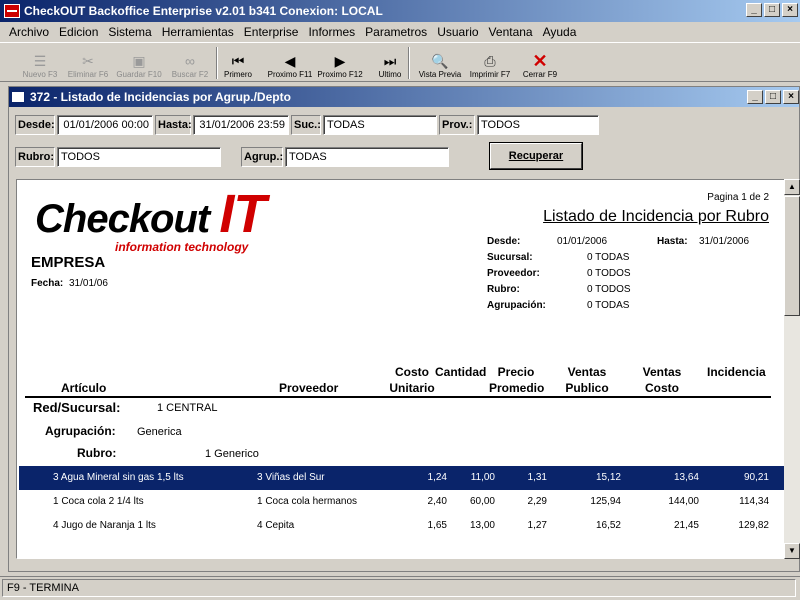  I want to click on rubro-field: TODOS, so click(139, 157).